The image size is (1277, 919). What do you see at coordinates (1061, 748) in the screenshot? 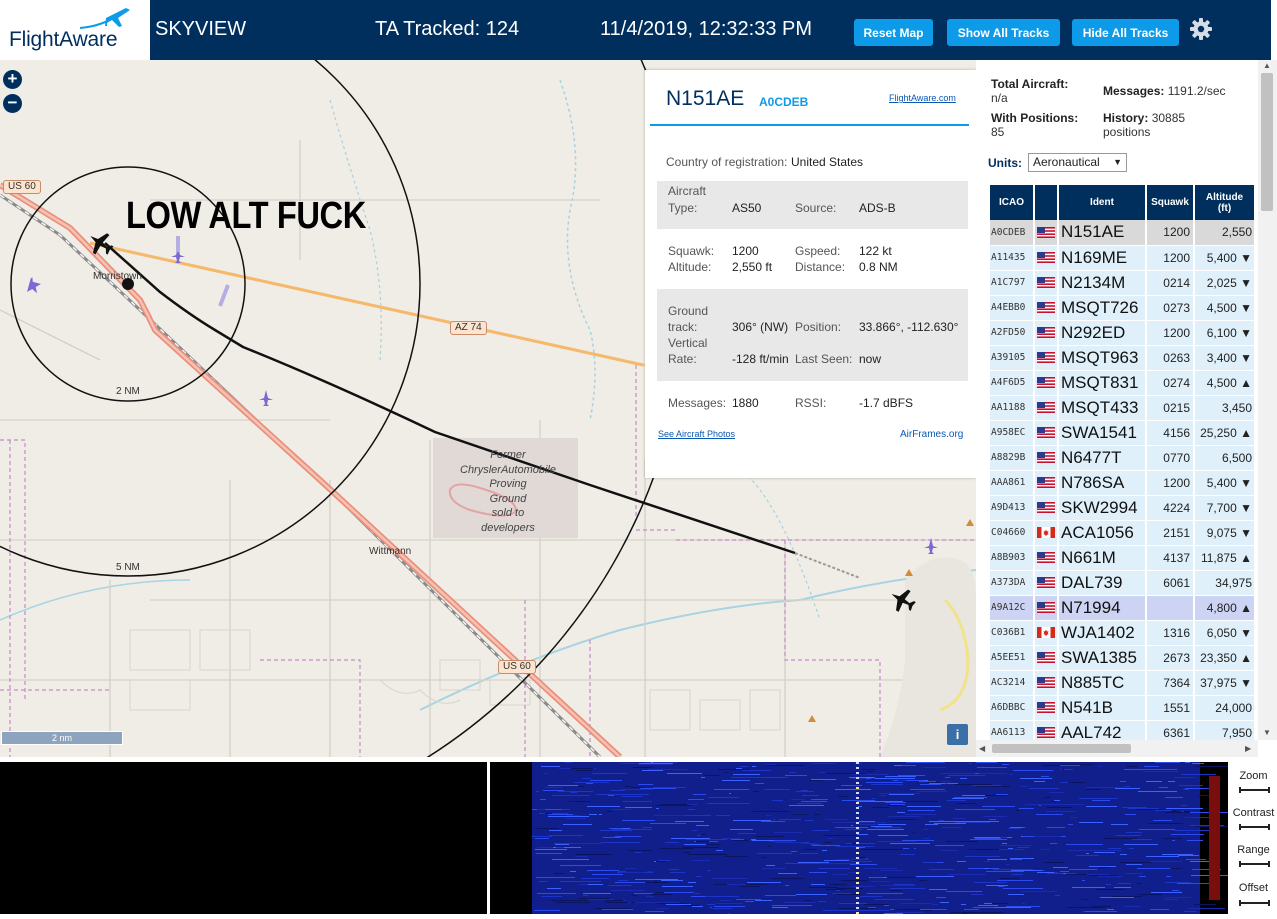
I see `horizontal-scroll-thumb` at bounding box center [1061, 748].